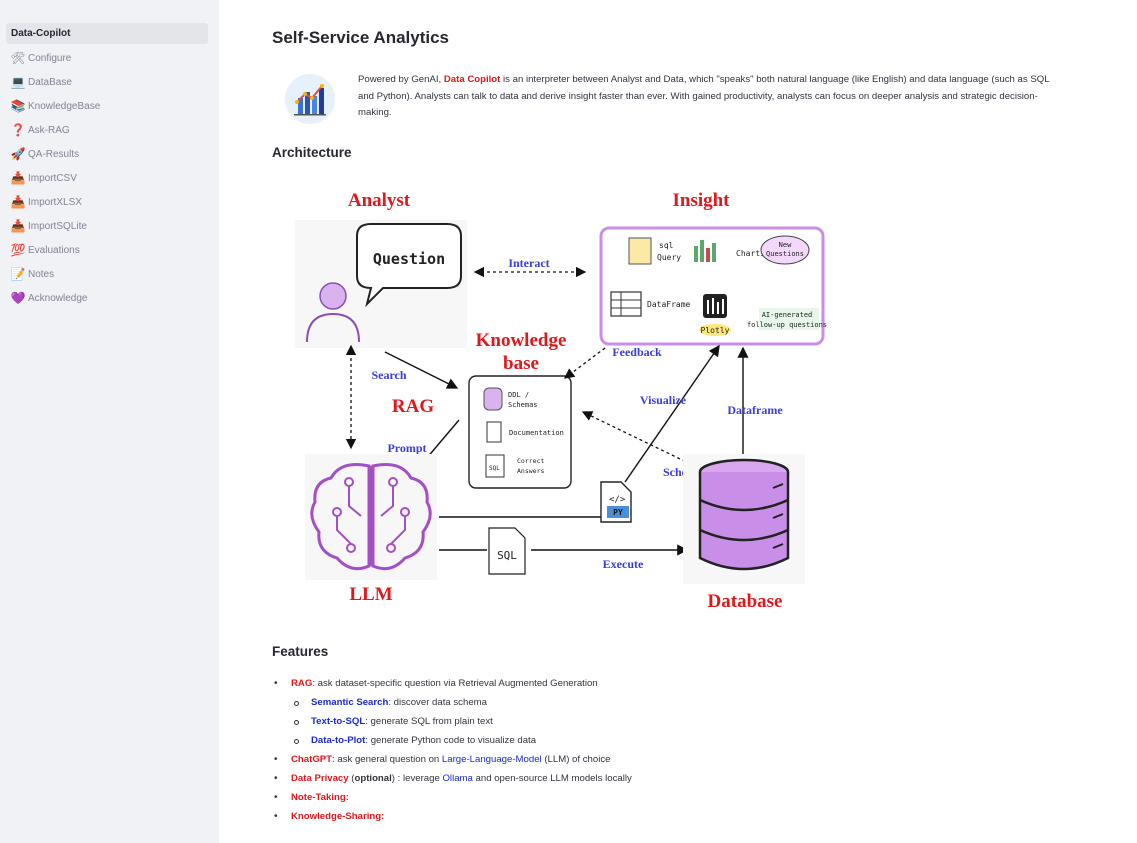  Describe the element at coordinates (457, 778) in the screenshot. I see `ollama-link: Ollama` at that location.